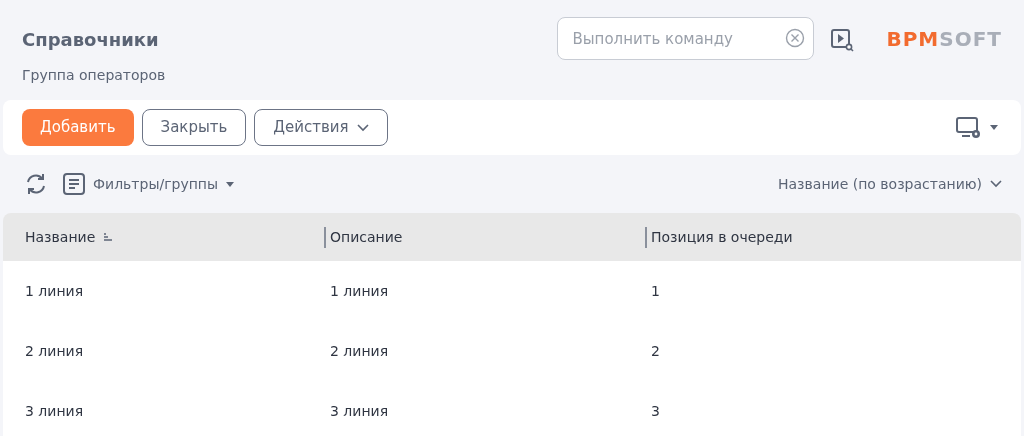 This screenshot has height=436, width=1024. What do you see at coordinates (880, 184) in the screenshot?
I see `sort-label: Название (по возрастанию)` at bounding box center [880, 184].